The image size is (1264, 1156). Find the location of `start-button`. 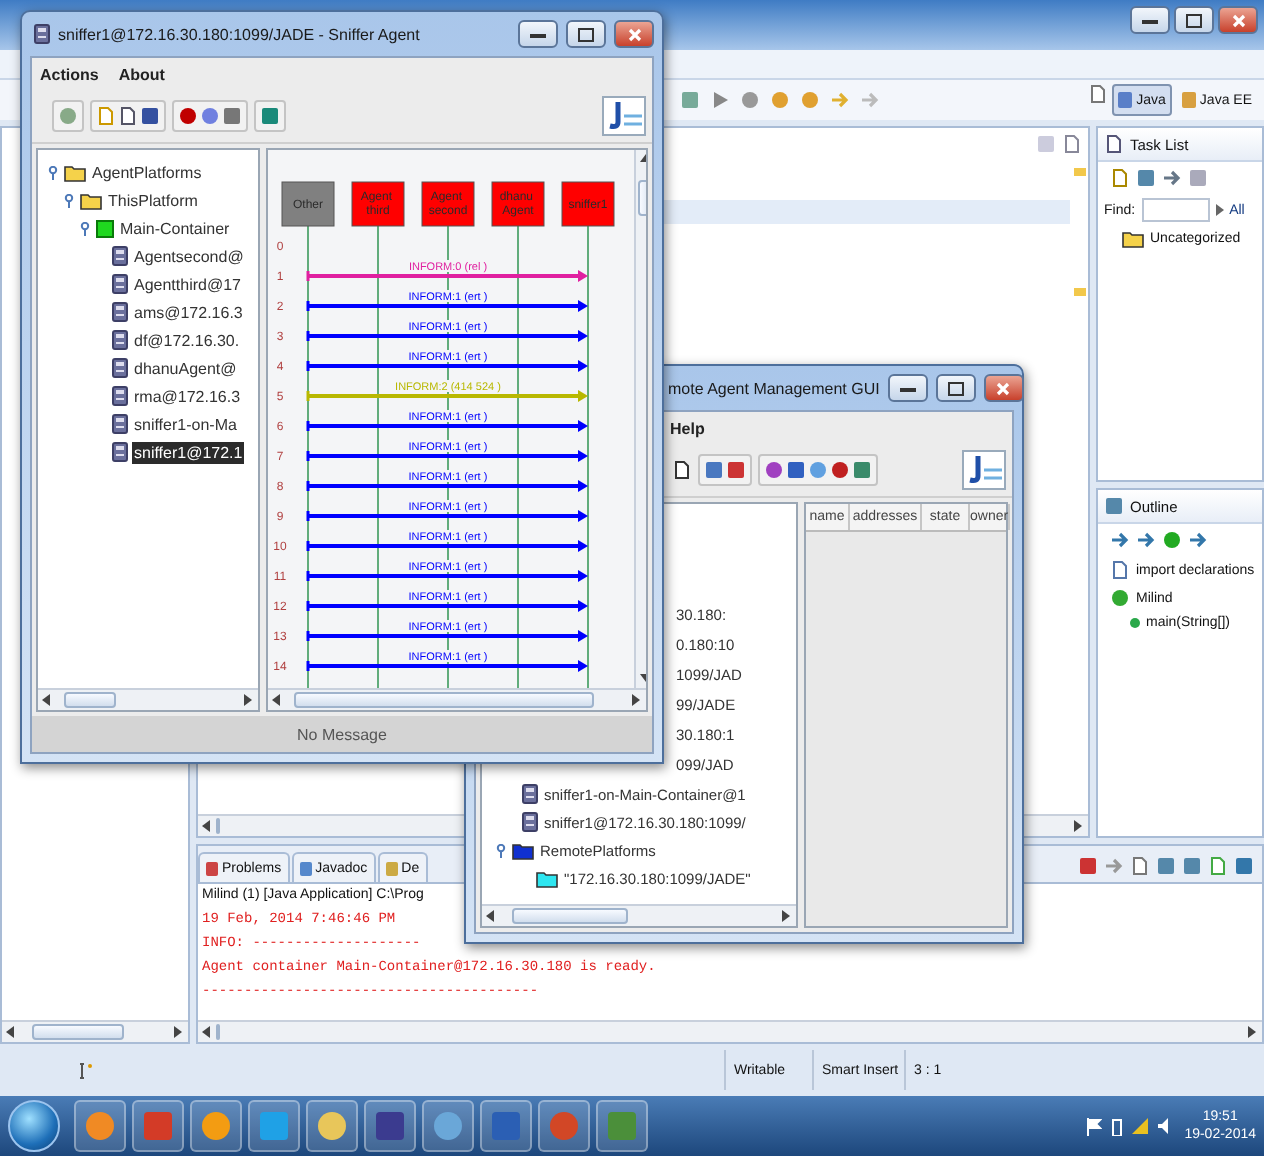

start-button is located at coordinates (34, 1126).